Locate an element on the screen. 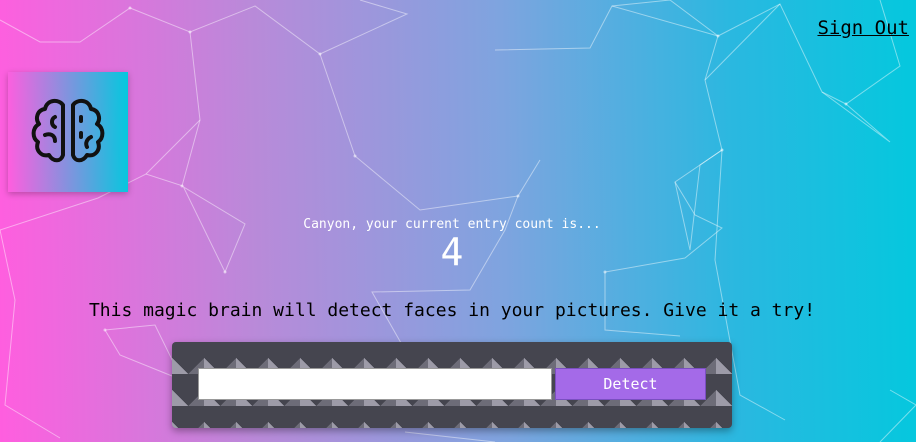  image-link-form: Detect is located at coordinates (452, 385).